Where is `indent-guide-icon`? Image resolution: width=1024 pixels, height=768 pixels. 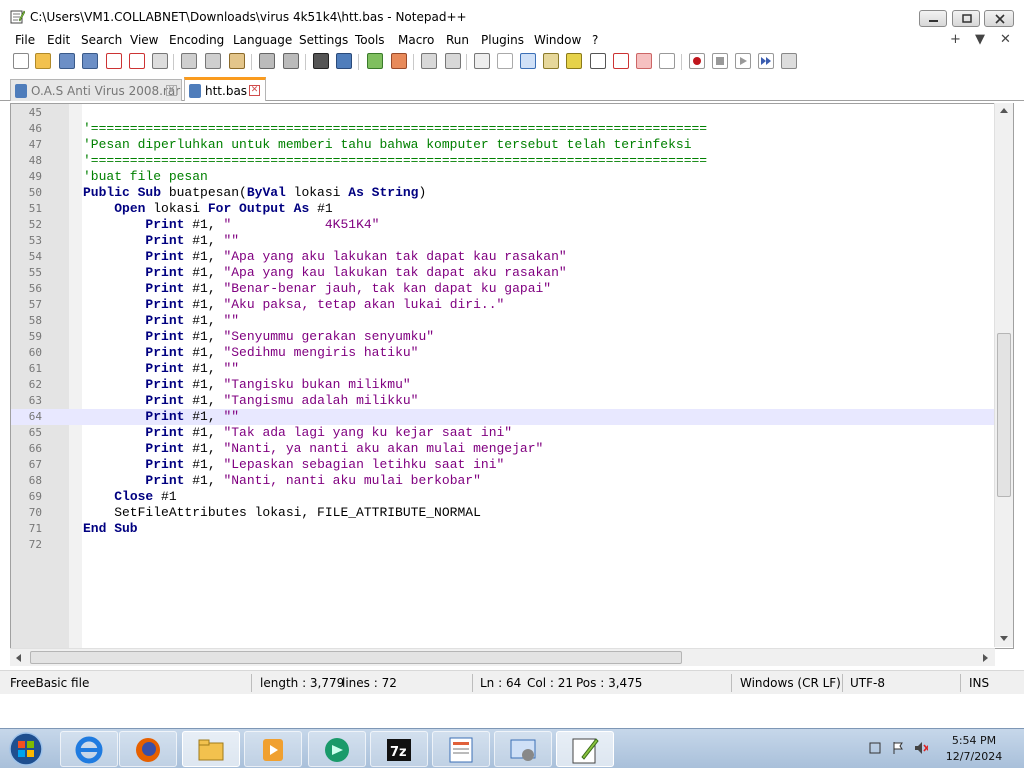
indent-guide-icon is located at coordinates (528, 61).